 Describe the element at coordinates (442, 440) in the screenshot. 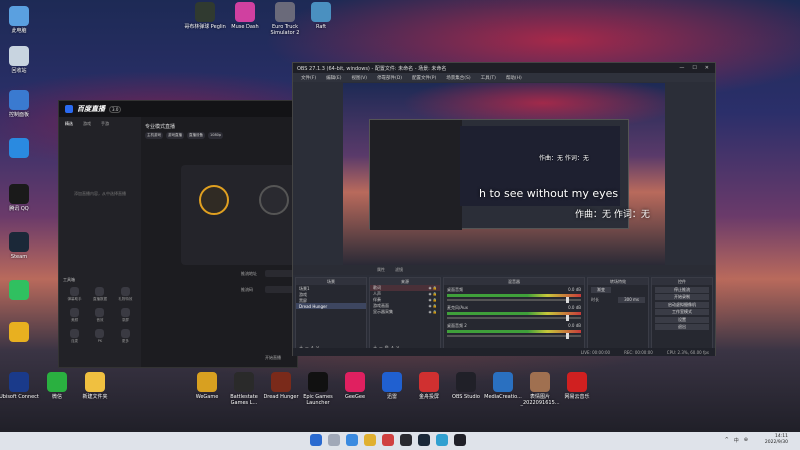

I see `qq-taskbar-icon` at that location.